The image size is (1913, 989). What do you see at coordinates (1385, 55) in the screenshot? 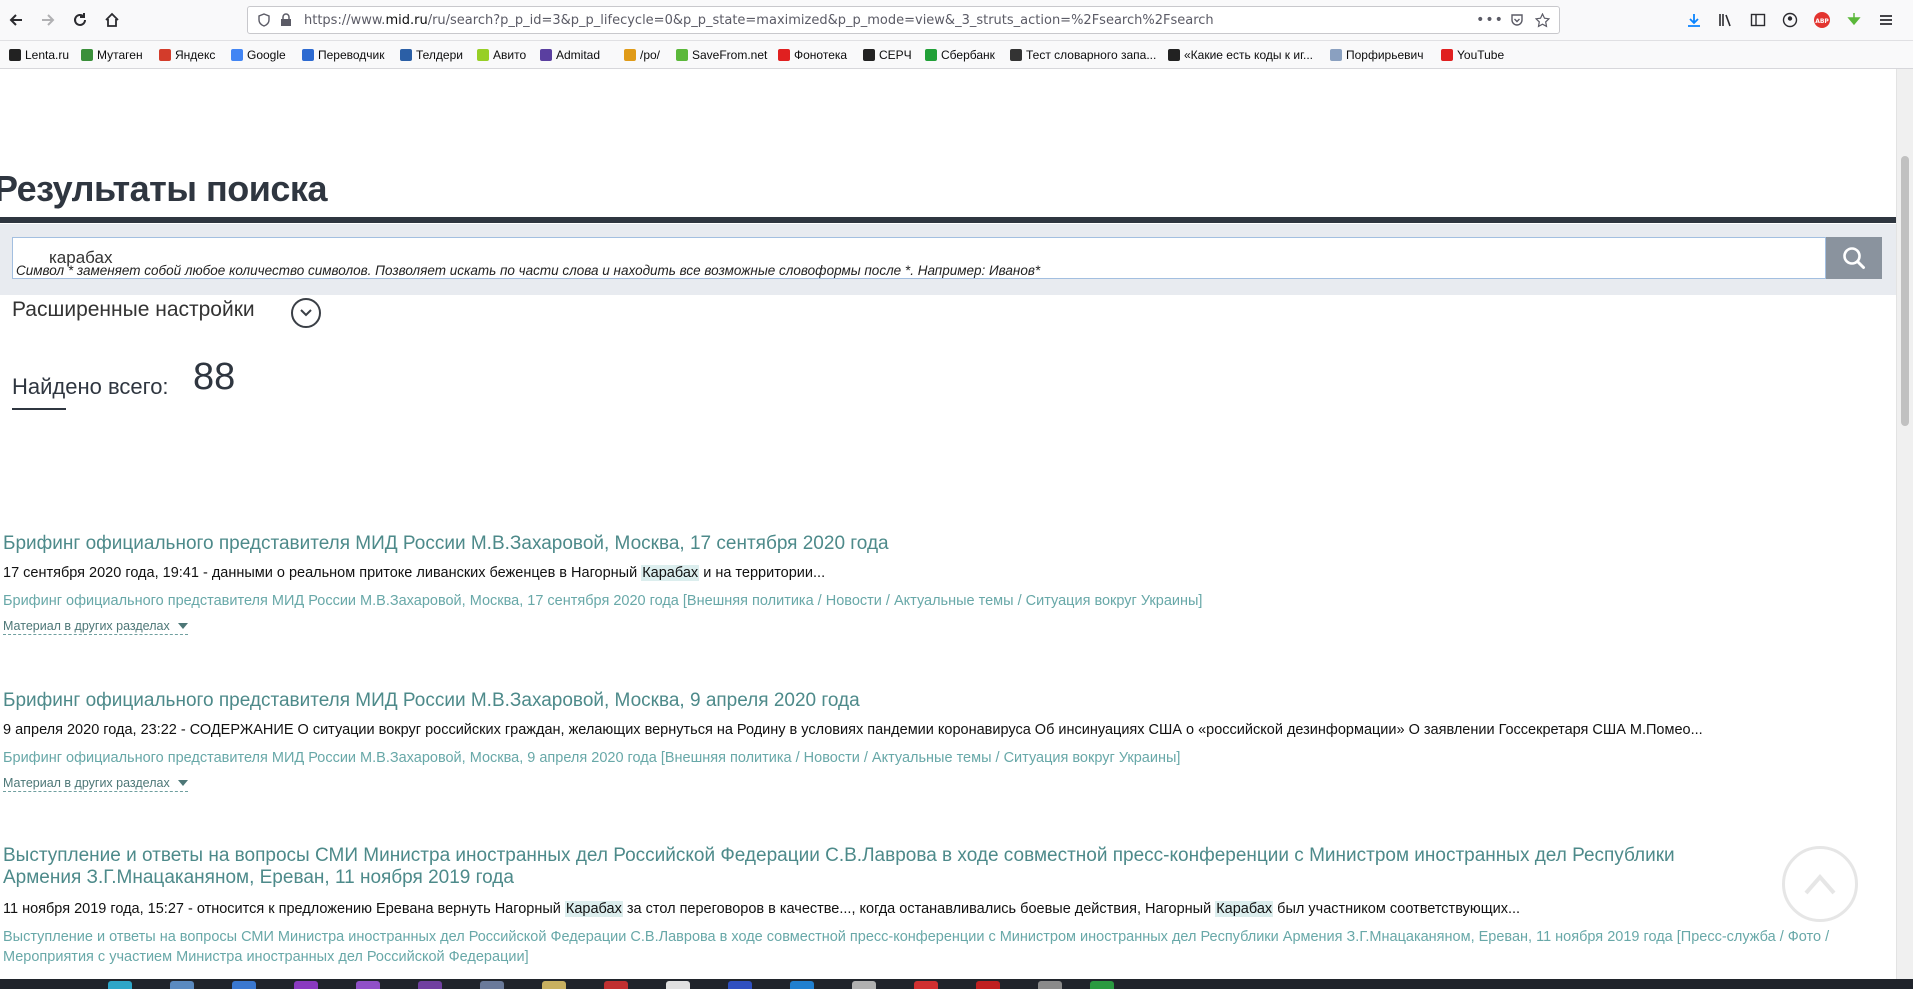
I see `bookmark-label: Порфирьевич` at bounding box center [1385, 55].